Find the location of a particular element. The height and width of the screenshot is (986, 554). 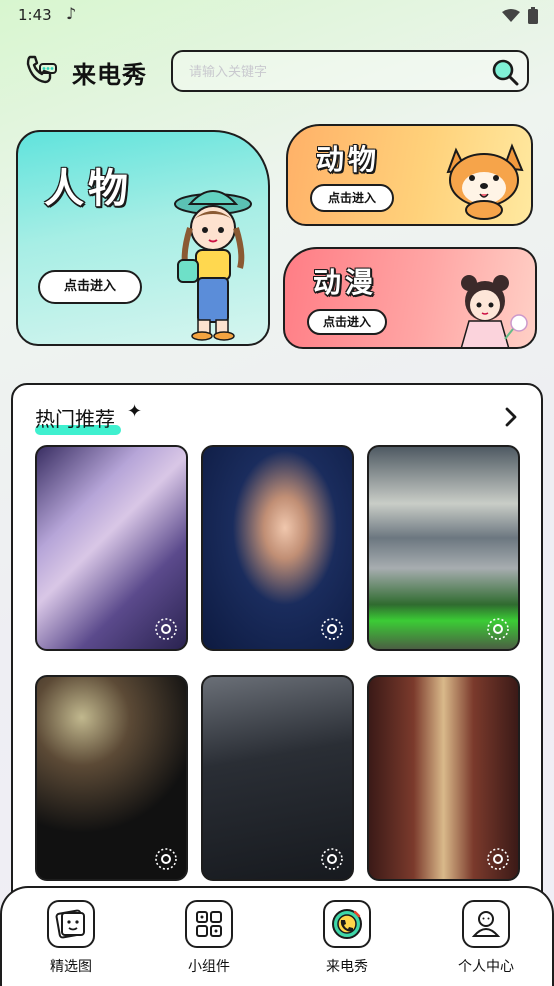

picture-icon is located at coordinates (71, 924).